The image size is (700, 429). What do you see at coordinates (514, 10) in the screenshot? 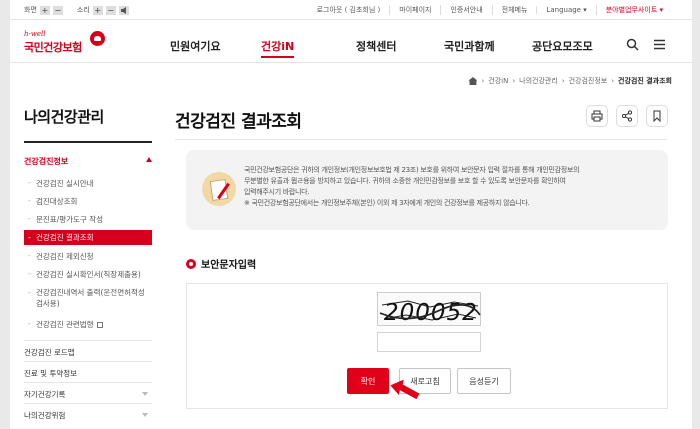
I see `all-menu-link: 전체메뉴` at bounding box center [514, 10].